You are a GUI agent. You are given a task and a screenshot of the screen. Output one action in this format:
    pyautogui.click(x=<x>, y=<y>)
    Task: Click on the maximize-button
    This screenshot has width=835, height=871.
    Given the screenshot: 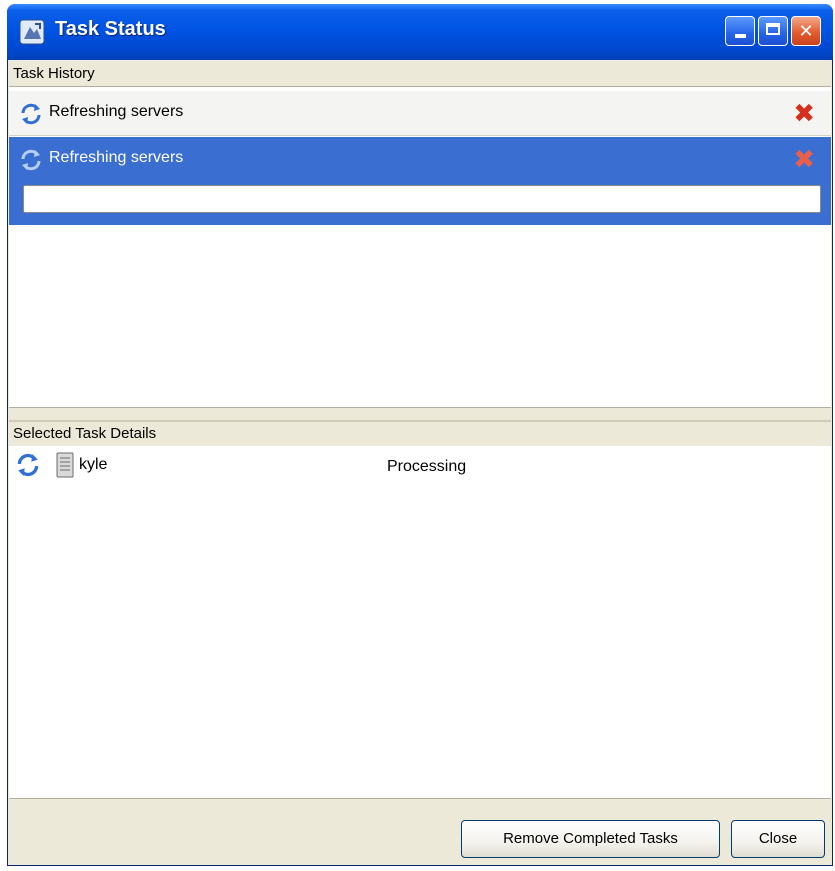 What is the action you would take?
    pyautogui.click(x=773, y=31)
    